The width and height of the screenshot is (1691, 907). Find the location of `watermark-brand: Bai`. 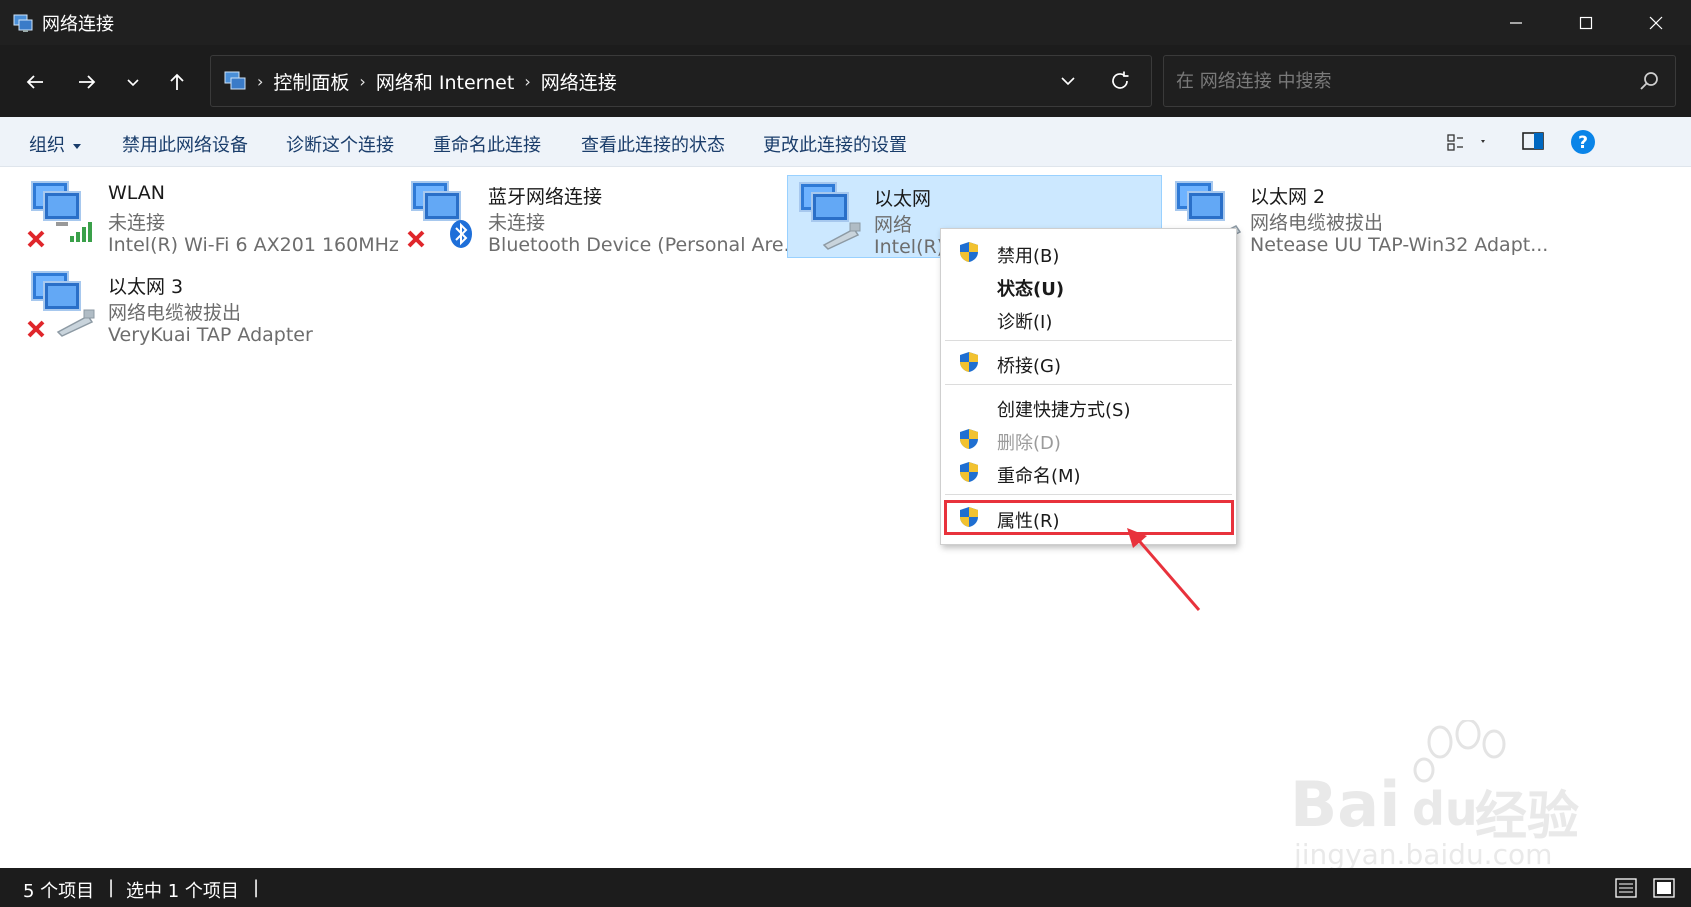

watermark-brand: Bai is located at coordinates (1345, 804).